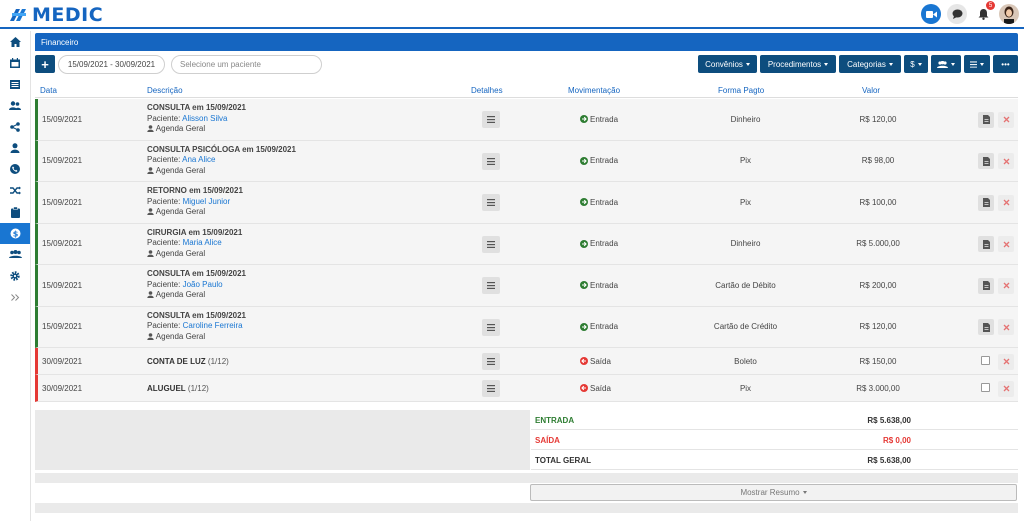  I want to click on home-icon, so click(15, 41).